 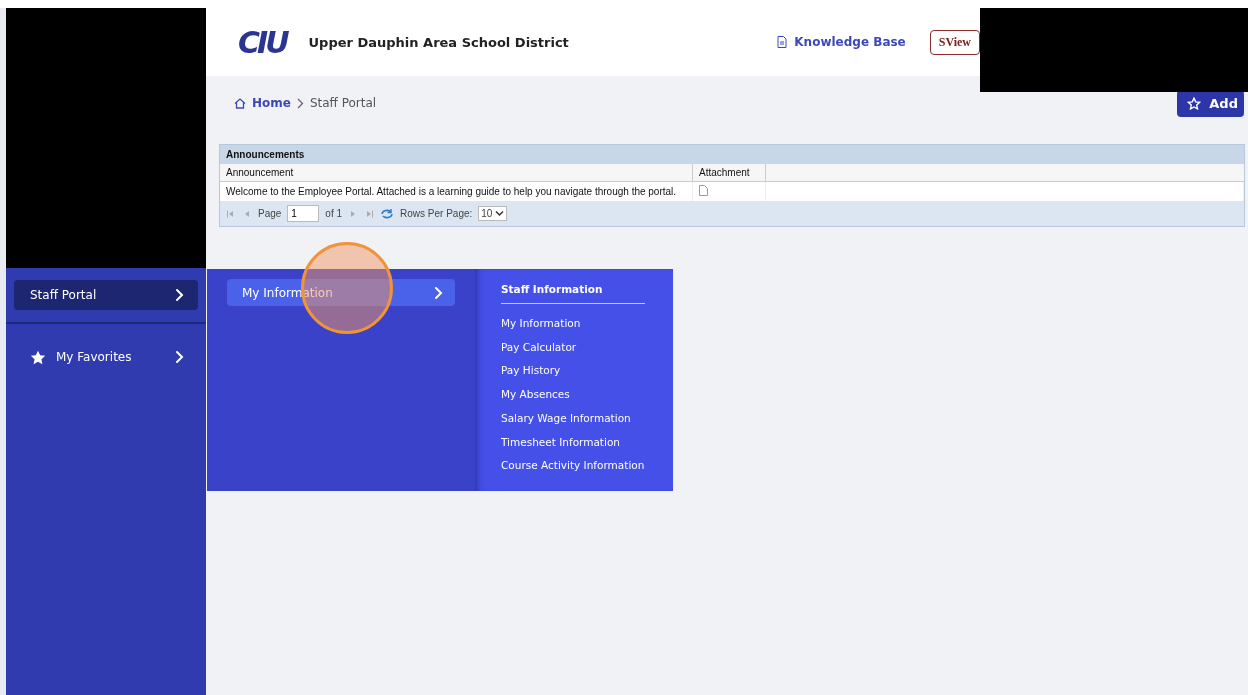 What do you see at coordinates (577, 395) in the screenshot?
I see `menu-link: My Absences` at bounding box center [577, 395].